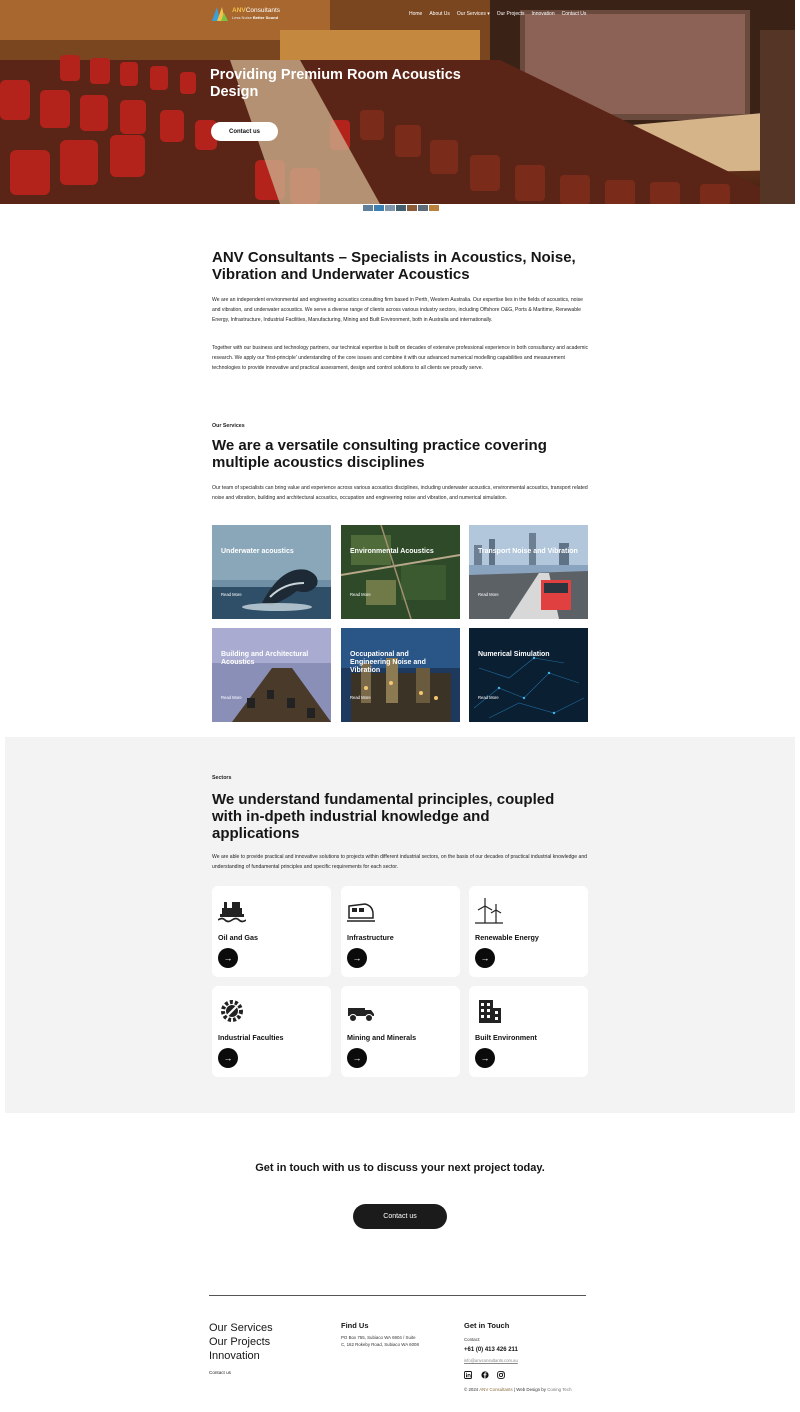  Describe the element at coordinates (397, 1295) in the screenshot. I see `footer-divider` at that location.